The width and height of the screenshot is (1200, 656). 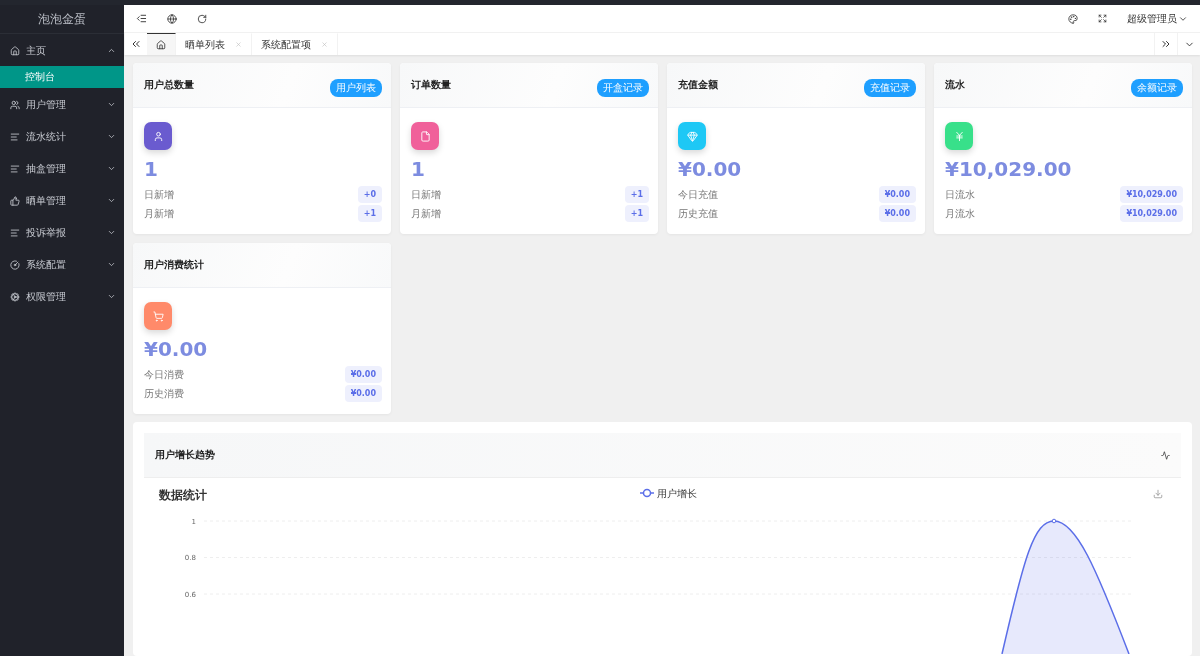 I want to click on cart-icon, so click(x=158, y=316).